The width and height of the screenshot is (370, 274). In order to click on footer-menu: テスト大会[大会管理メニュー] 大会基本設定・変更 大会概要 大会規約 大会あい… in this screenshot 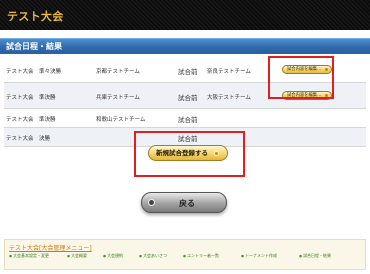, I will do `click(185, 254)`.